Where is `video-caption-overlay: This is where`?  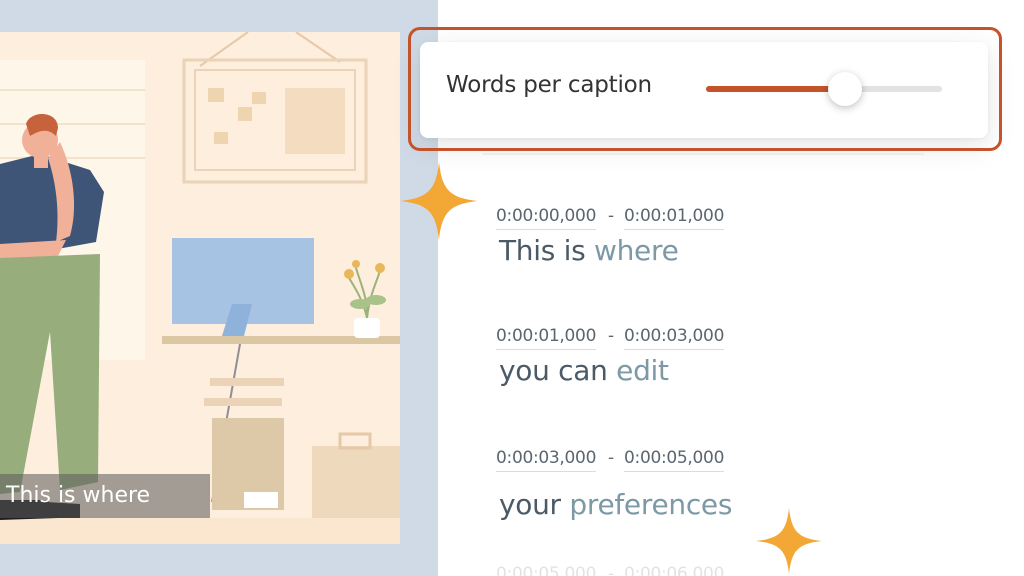 video-caption-overlay: This is where is located at coordinates (105, 496).